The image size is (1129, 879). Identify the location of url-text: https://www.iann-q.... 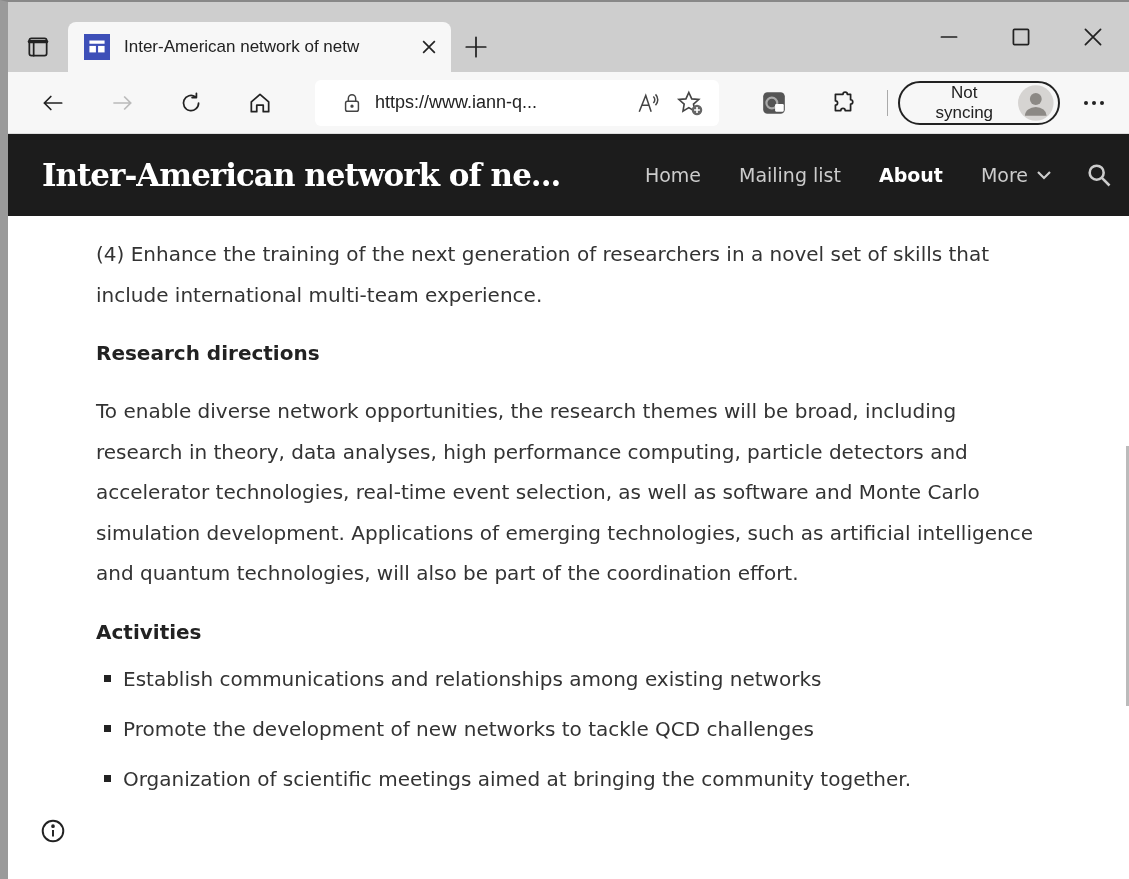
(456, 102).